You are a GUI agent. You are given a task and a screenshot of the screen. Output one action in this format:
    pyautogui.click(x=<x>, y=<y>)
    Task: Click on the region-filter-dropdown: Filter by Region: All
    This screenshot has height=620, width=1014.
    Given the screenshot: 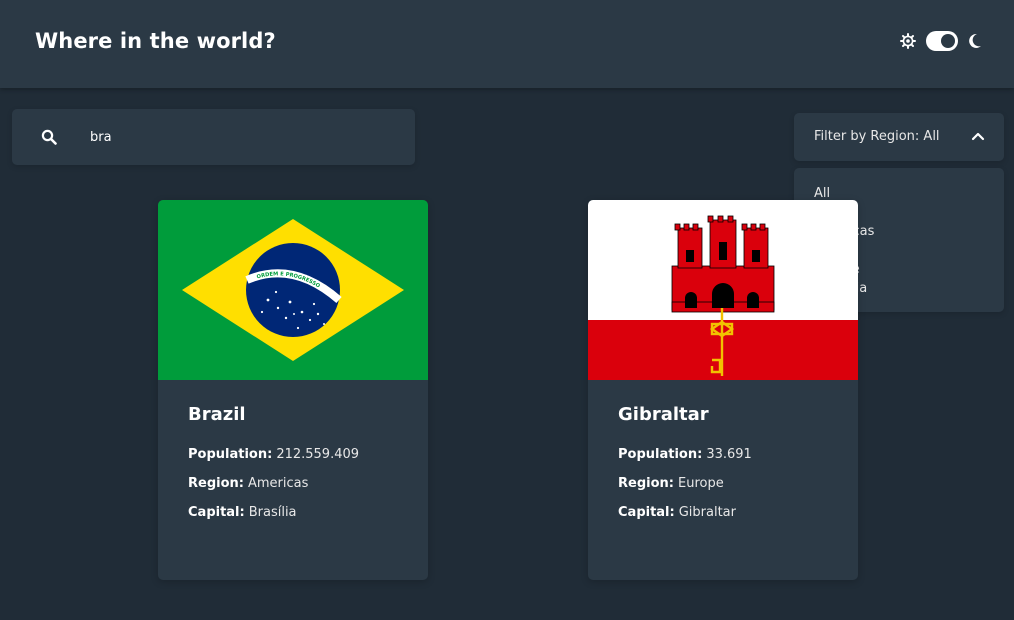 What is the action you would take?
    pyautogui.click(x=899, y=137)
    